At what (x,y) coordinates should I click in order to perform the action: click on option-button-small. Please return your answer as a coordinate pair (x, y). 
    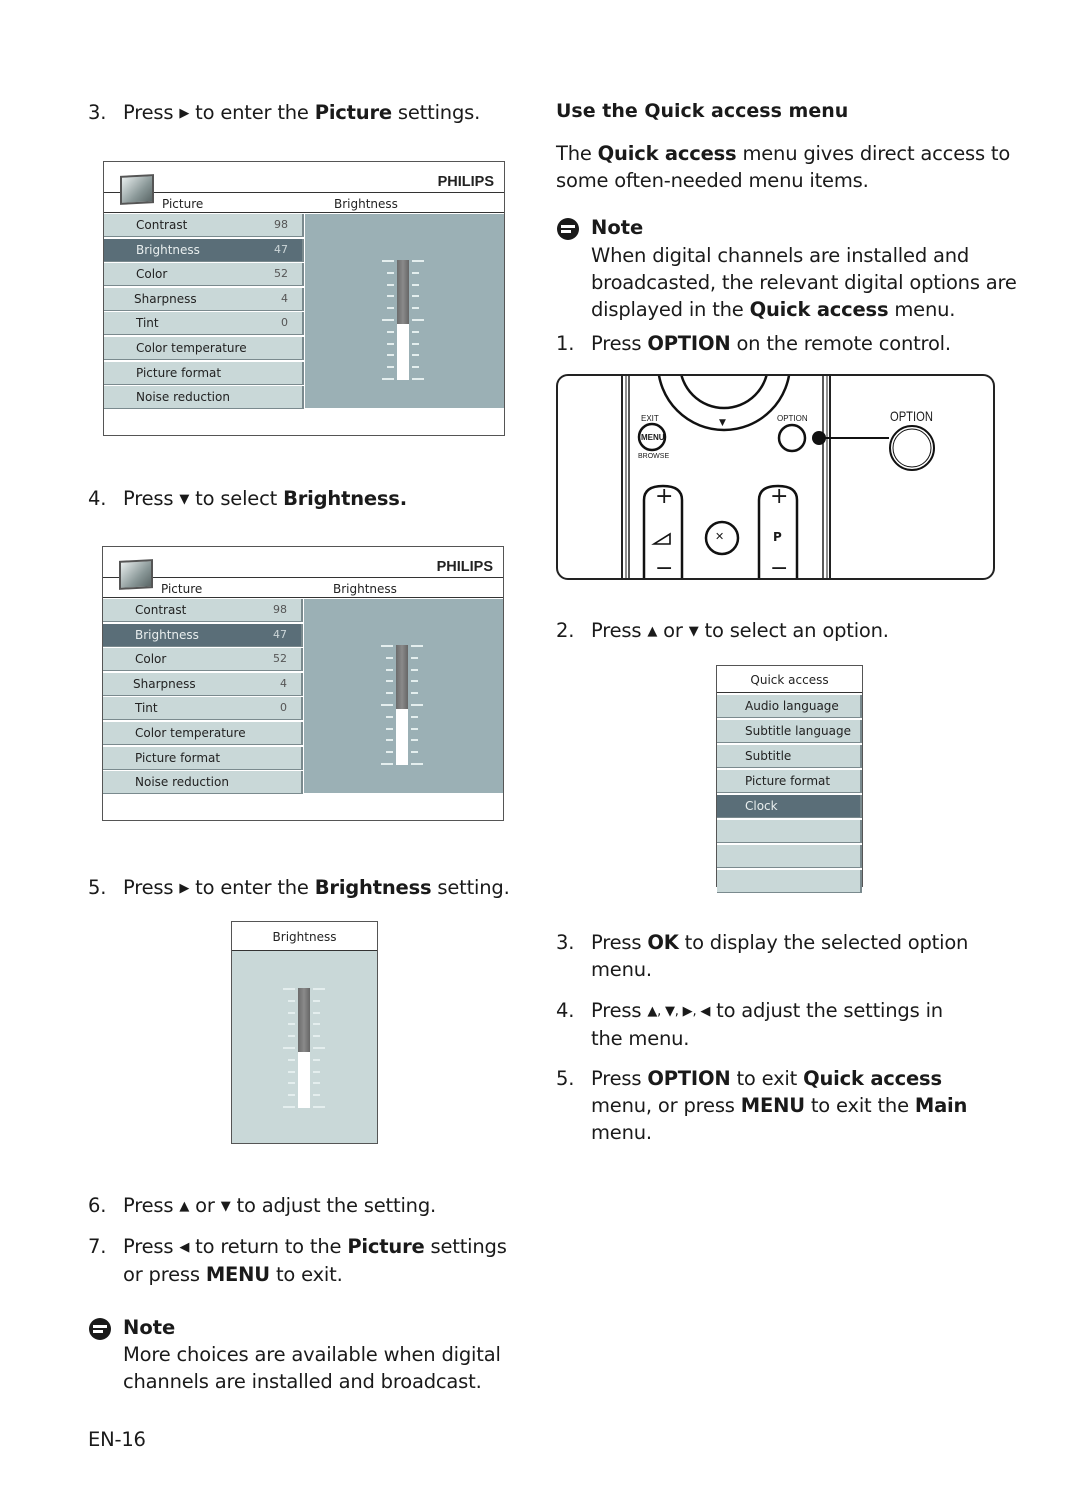
    Looking at the image, I should click on (792, 438).